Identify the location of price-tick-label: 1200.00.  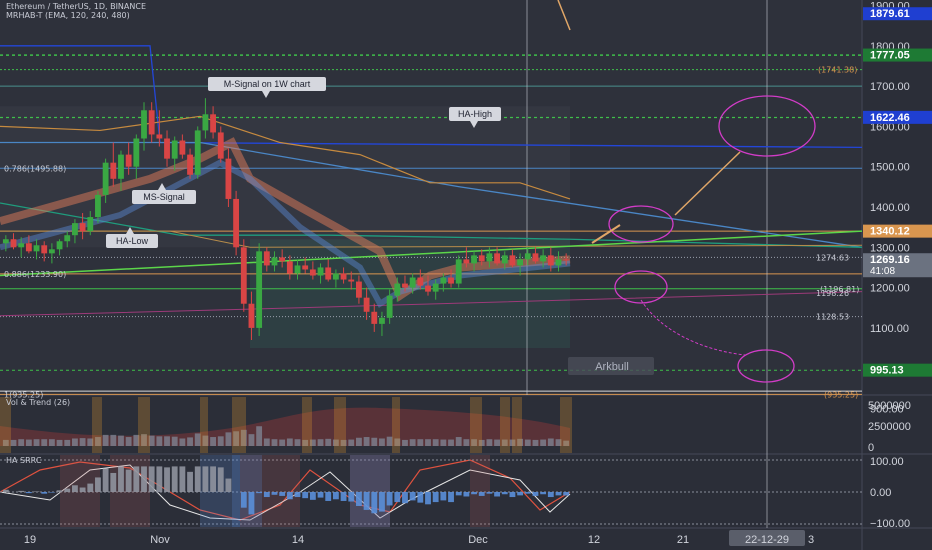
(890, 289).